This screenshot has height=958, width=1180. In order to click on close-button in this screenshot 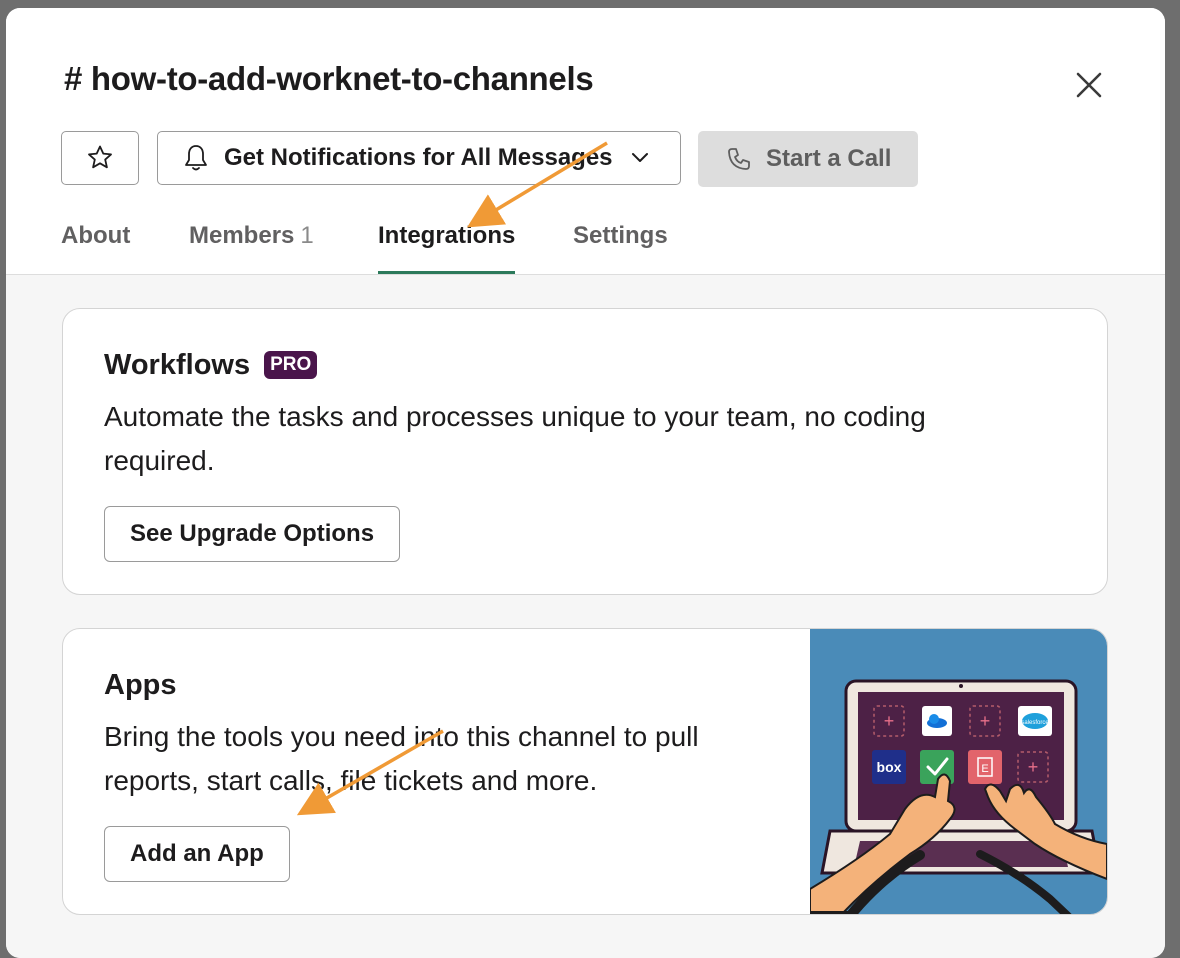, I will do `click(1089, 85)`.